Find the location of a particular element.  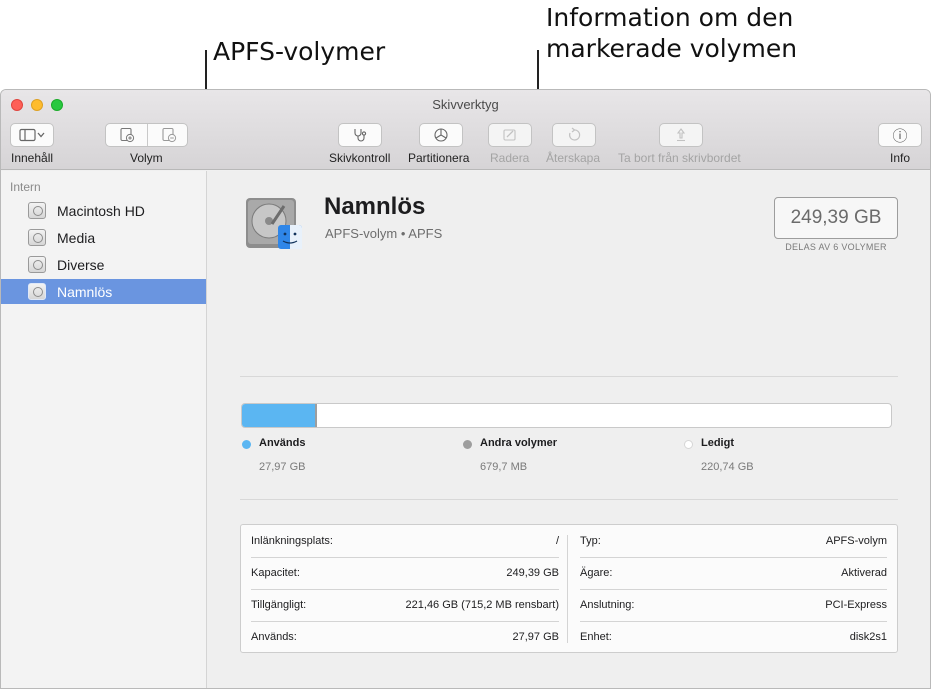

sidebar-item-macintosh-hd: Macintosh HD is located at coordinates (103, 210).